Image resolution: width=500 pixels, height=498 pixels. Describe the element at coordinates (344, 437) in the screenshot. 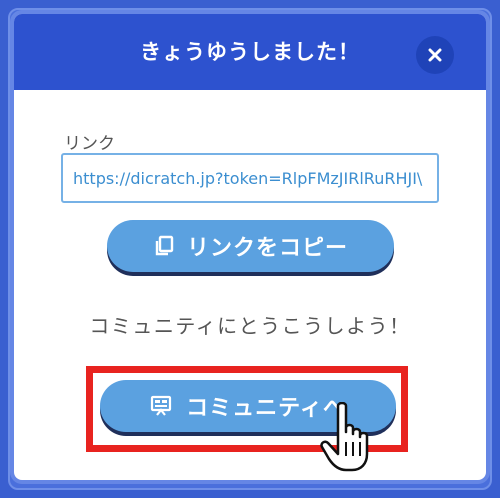

I see `hand-pointer-icon` at that location.